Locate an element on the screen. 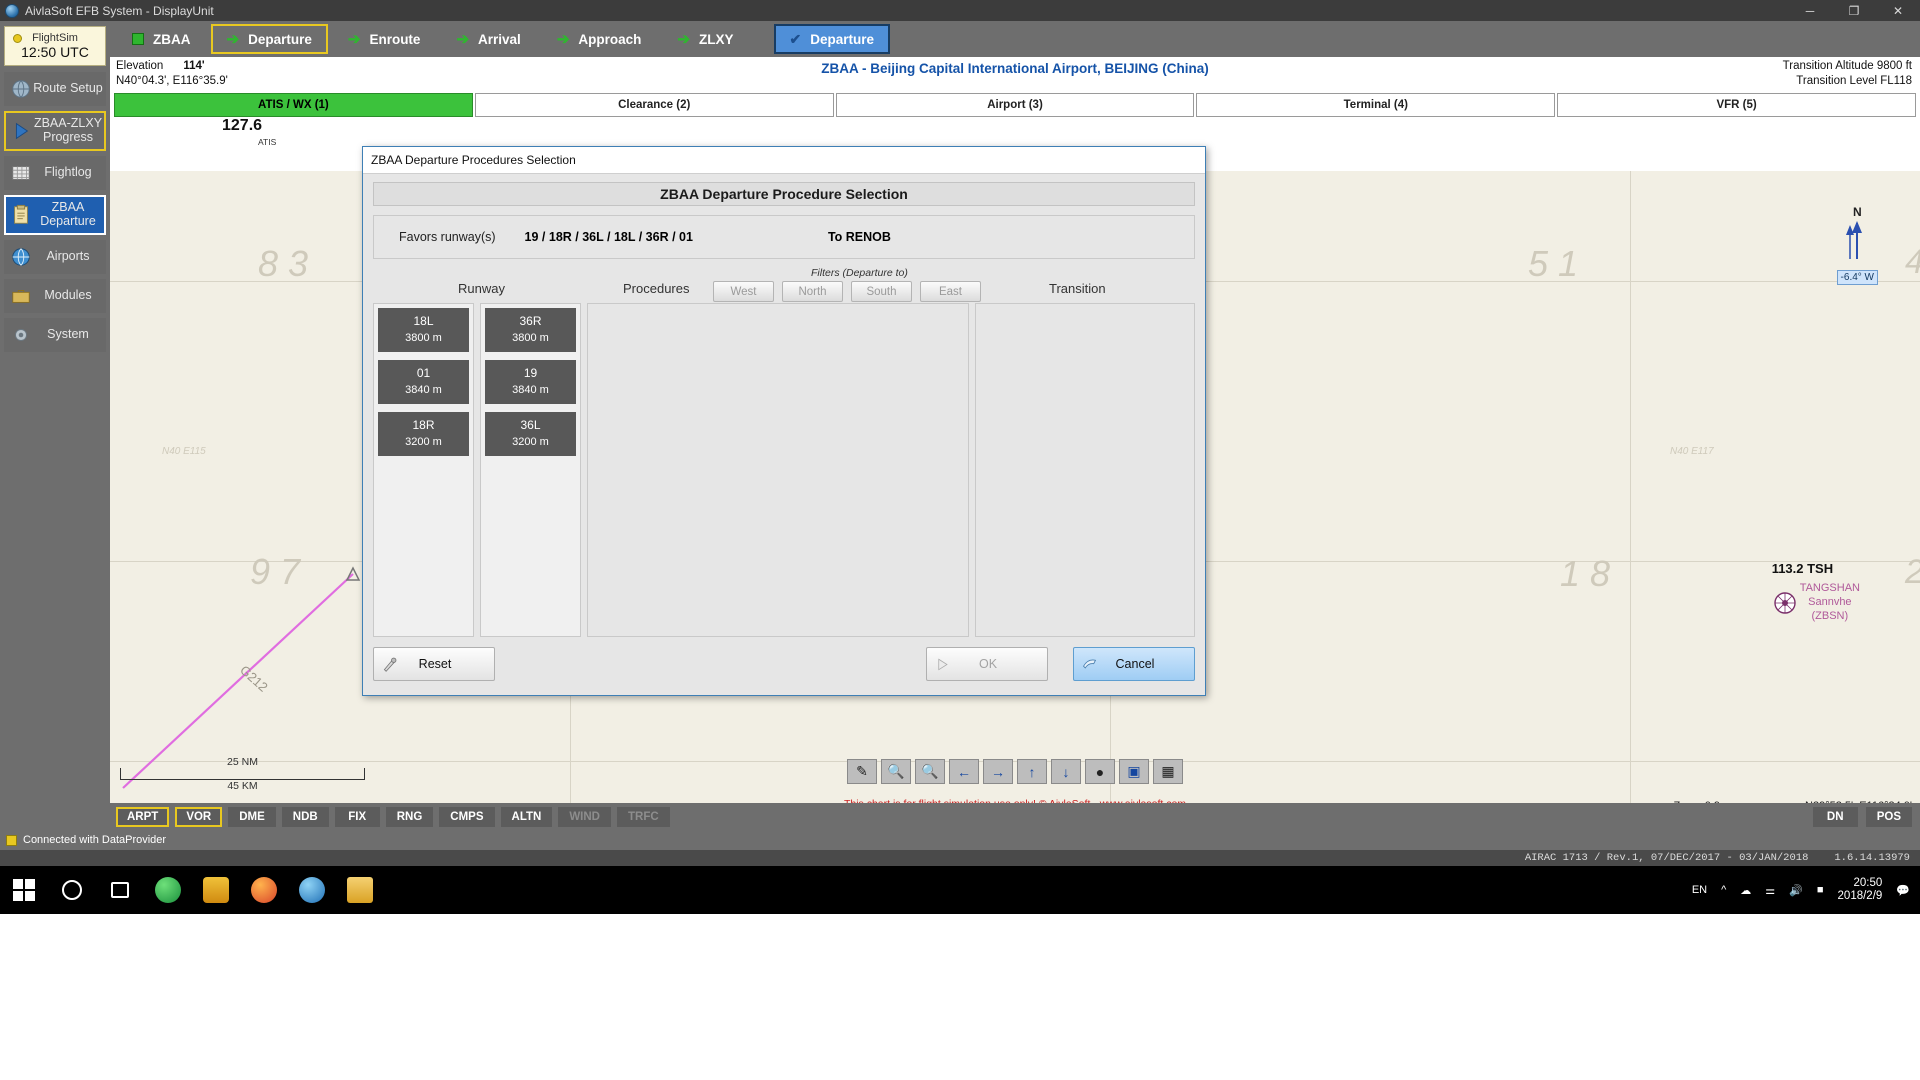 The image size is (1920, 1080). layer-rng: RNG is located at coordinates (409, 816).